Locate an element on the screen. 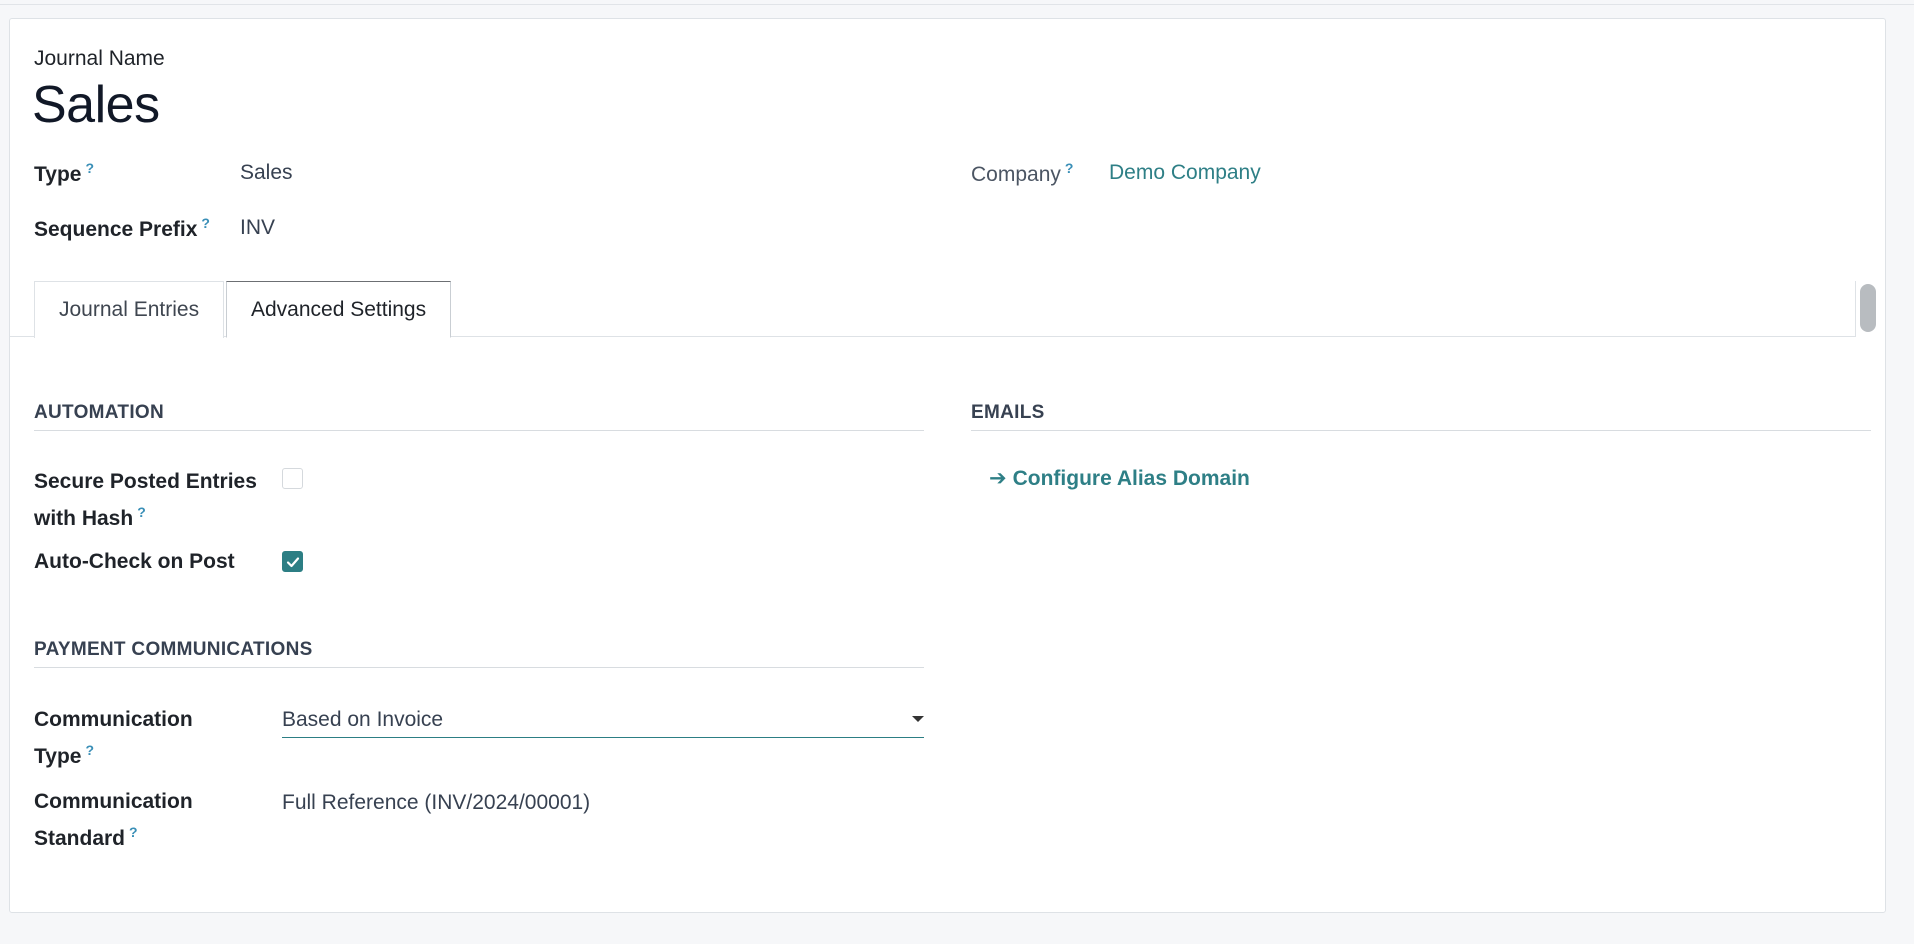  communication-type-label-line1: Communication is located at coordinates (113, 719).